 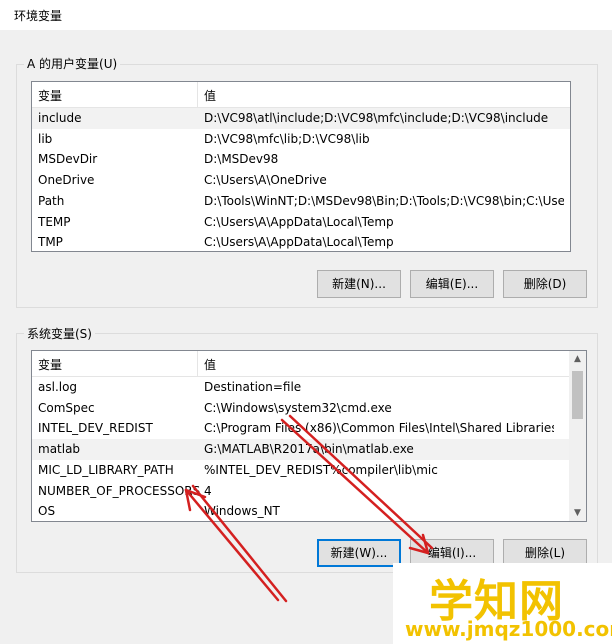 What do you see at coordinates (508, 629) in the screenshot?
I see `watermark-url: www.jmqz1000.com` at bounding box center [508, 629].